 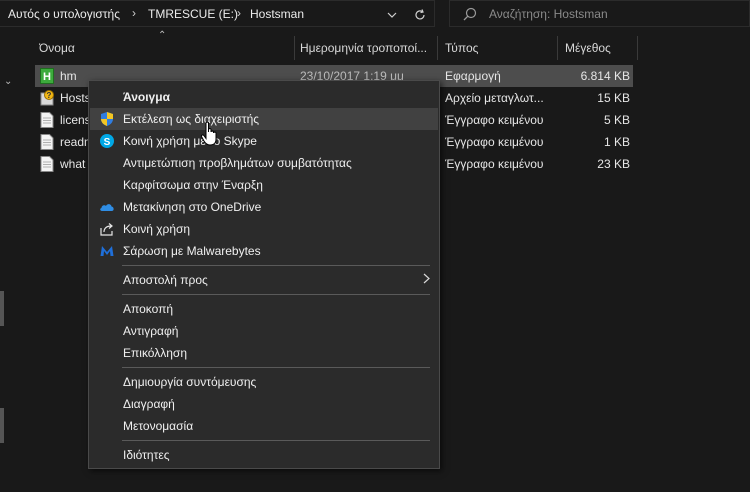 What do you see at coordinates (264, 119) in the screenshot?
I see `menu-item-run-as-admin: Εκτέλεση ως διαχειριστής` at bounding box center [264, 119].